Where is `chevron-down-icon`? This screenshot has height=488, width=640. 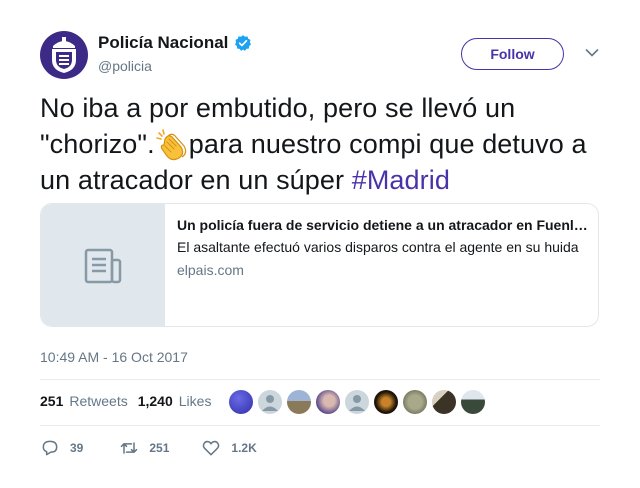
chevron-down-icon is located at coordinates (592, 53).